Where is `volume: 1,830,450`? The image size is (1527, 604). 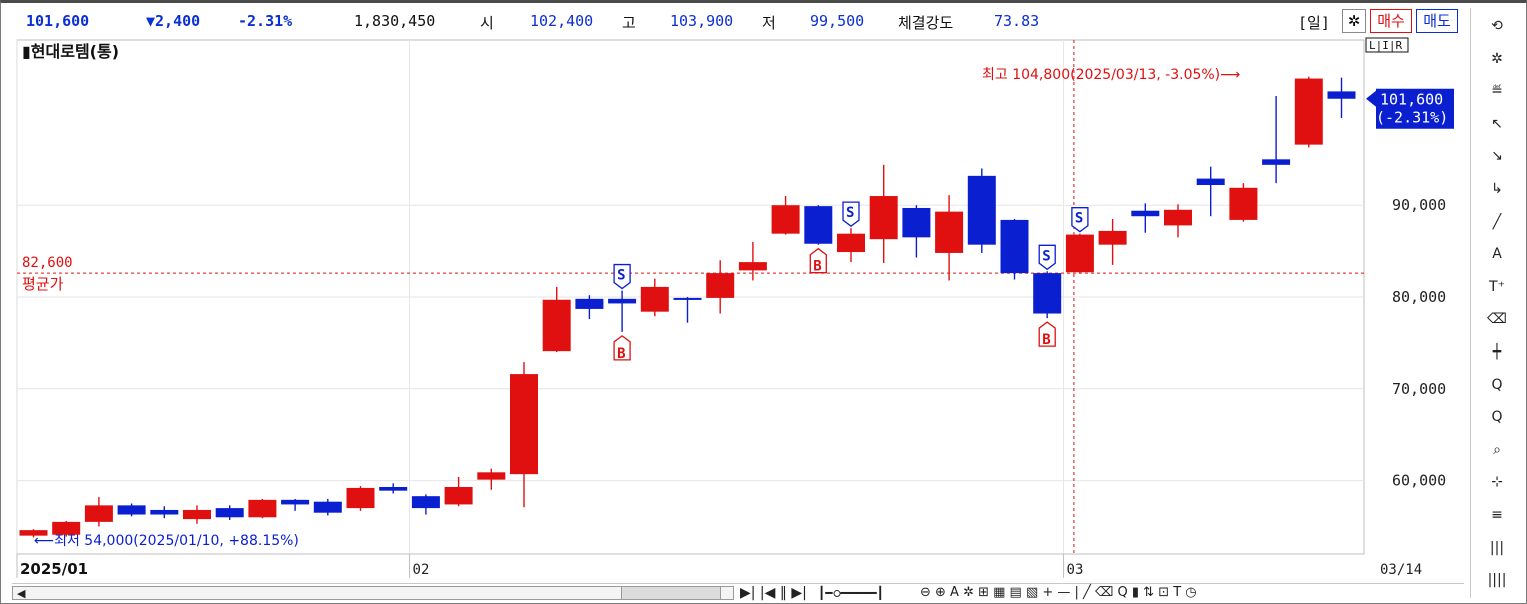
volume: 1,830,450 is located at coordinates (395, 21).